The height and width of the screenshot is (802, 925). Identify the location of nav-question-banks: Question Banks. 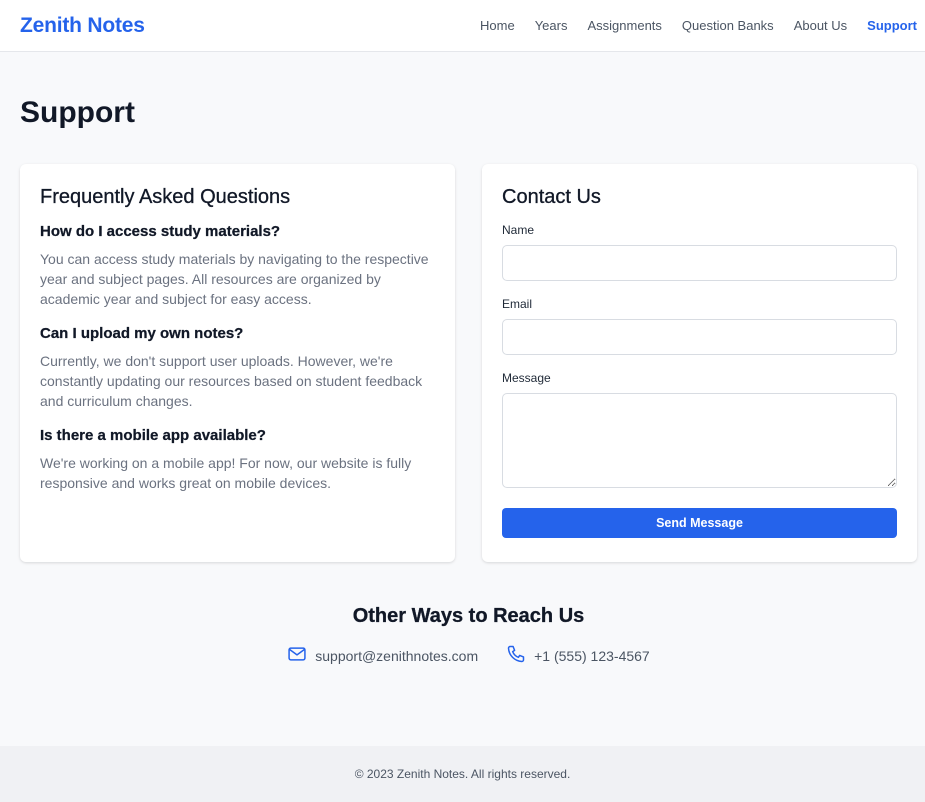
(728, 25).